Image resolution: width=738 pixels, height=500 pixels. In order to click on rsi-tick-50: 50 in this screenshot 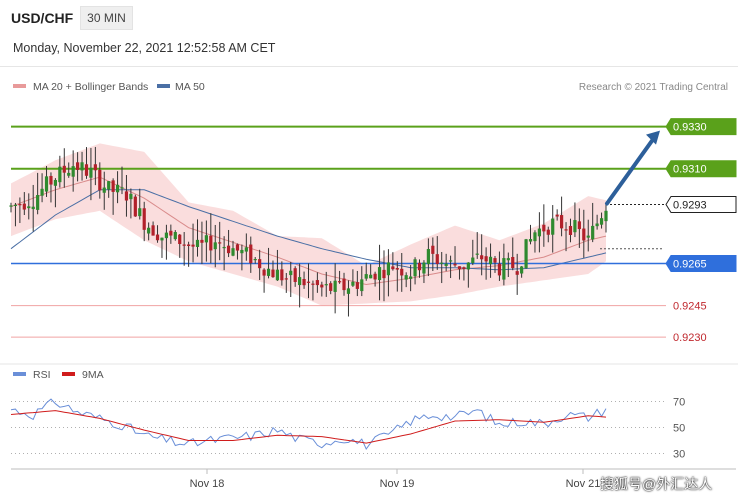, I will do `click(679, 429)`.